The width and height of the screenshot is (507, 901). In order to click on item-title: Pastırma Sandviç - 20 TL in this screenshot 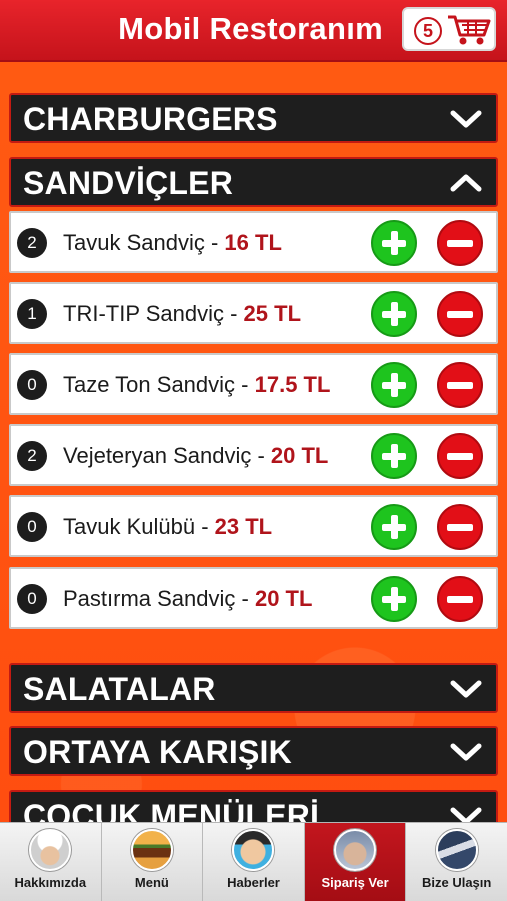, I will do `click(187, 599)`.